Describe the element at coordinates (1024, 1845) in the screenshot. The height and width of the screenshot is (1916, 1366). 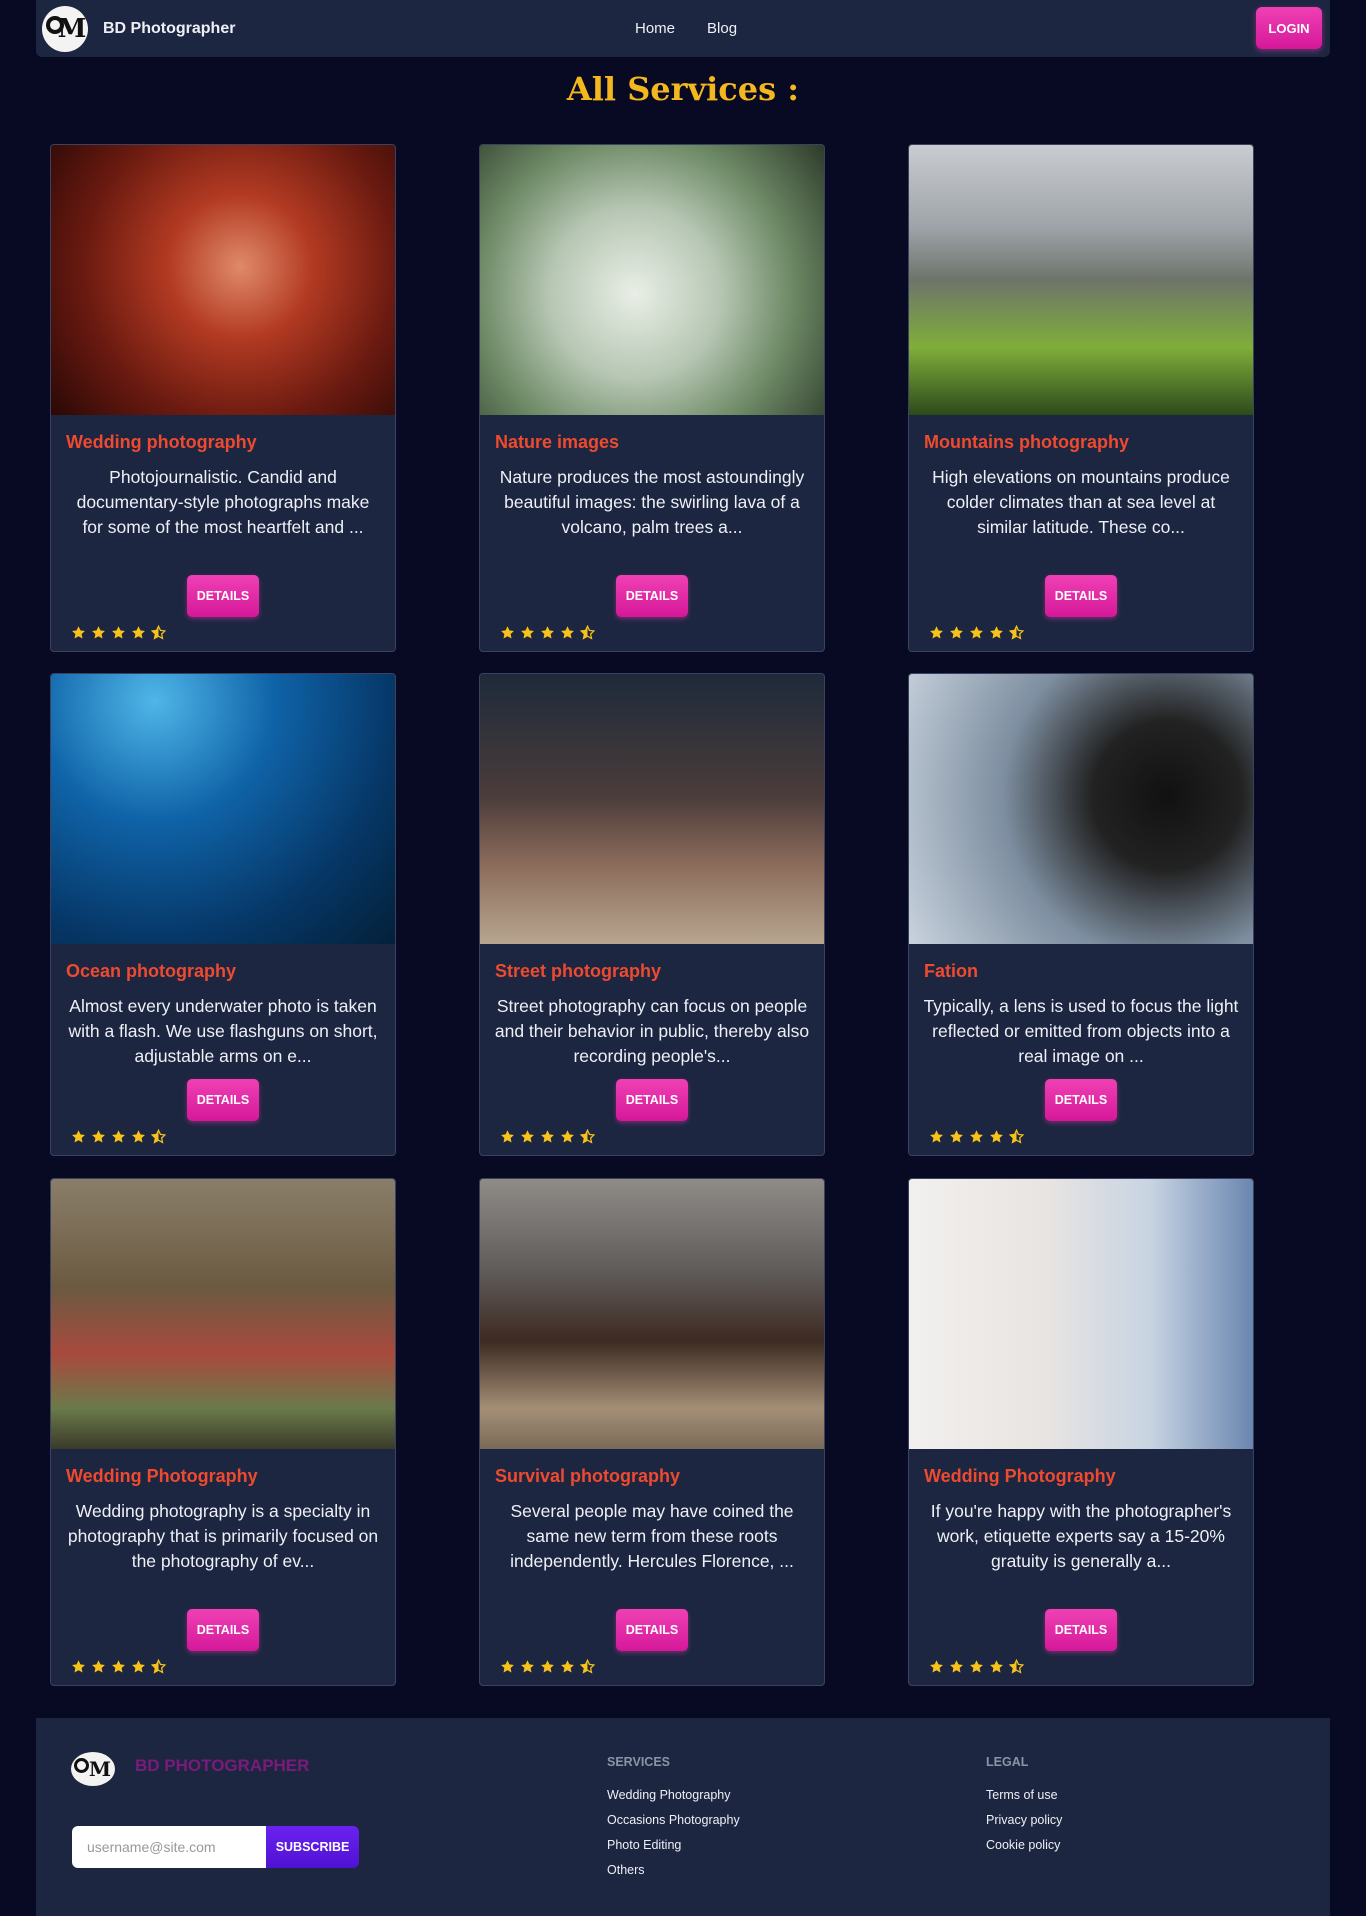
I see `footer-link-cookie: Cookie policy` at that location.